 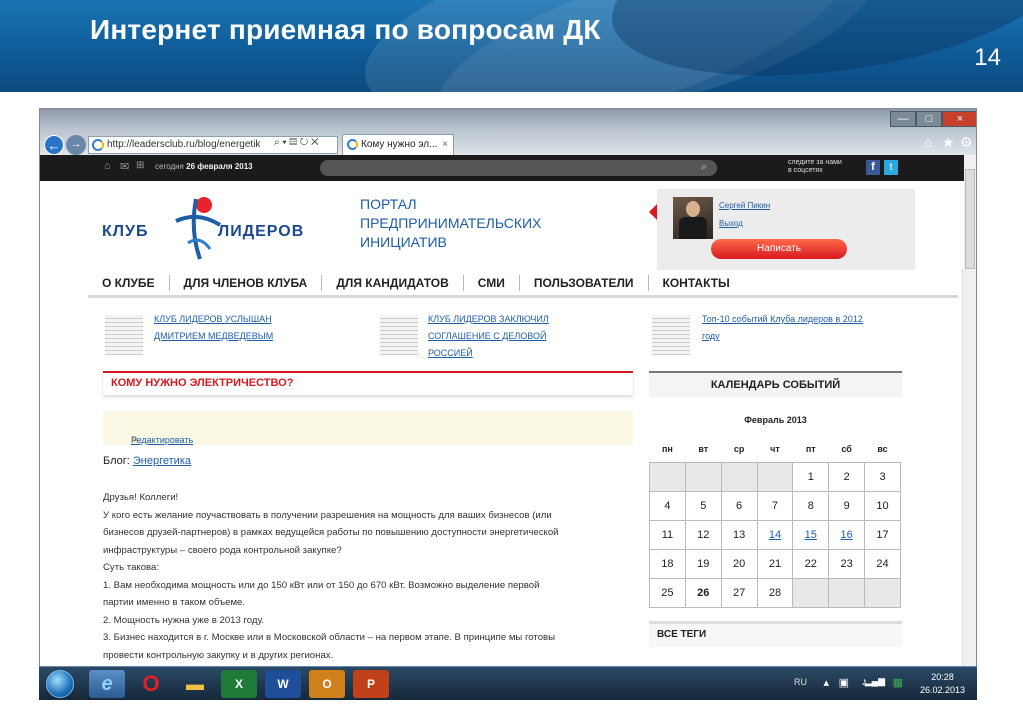 I want to click on signal-icon: ▂▄▆, so click(x=875, y=681).